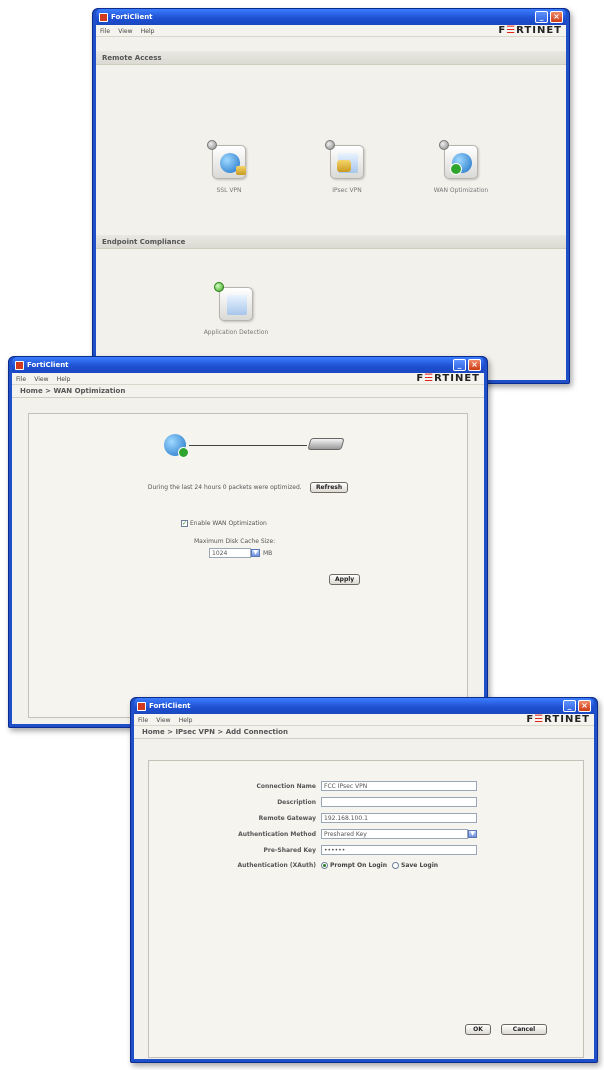  What do you see at coordinates (296, 802) in the screenshot?
I see `description-label: Description` at bounding box center [296, 802].